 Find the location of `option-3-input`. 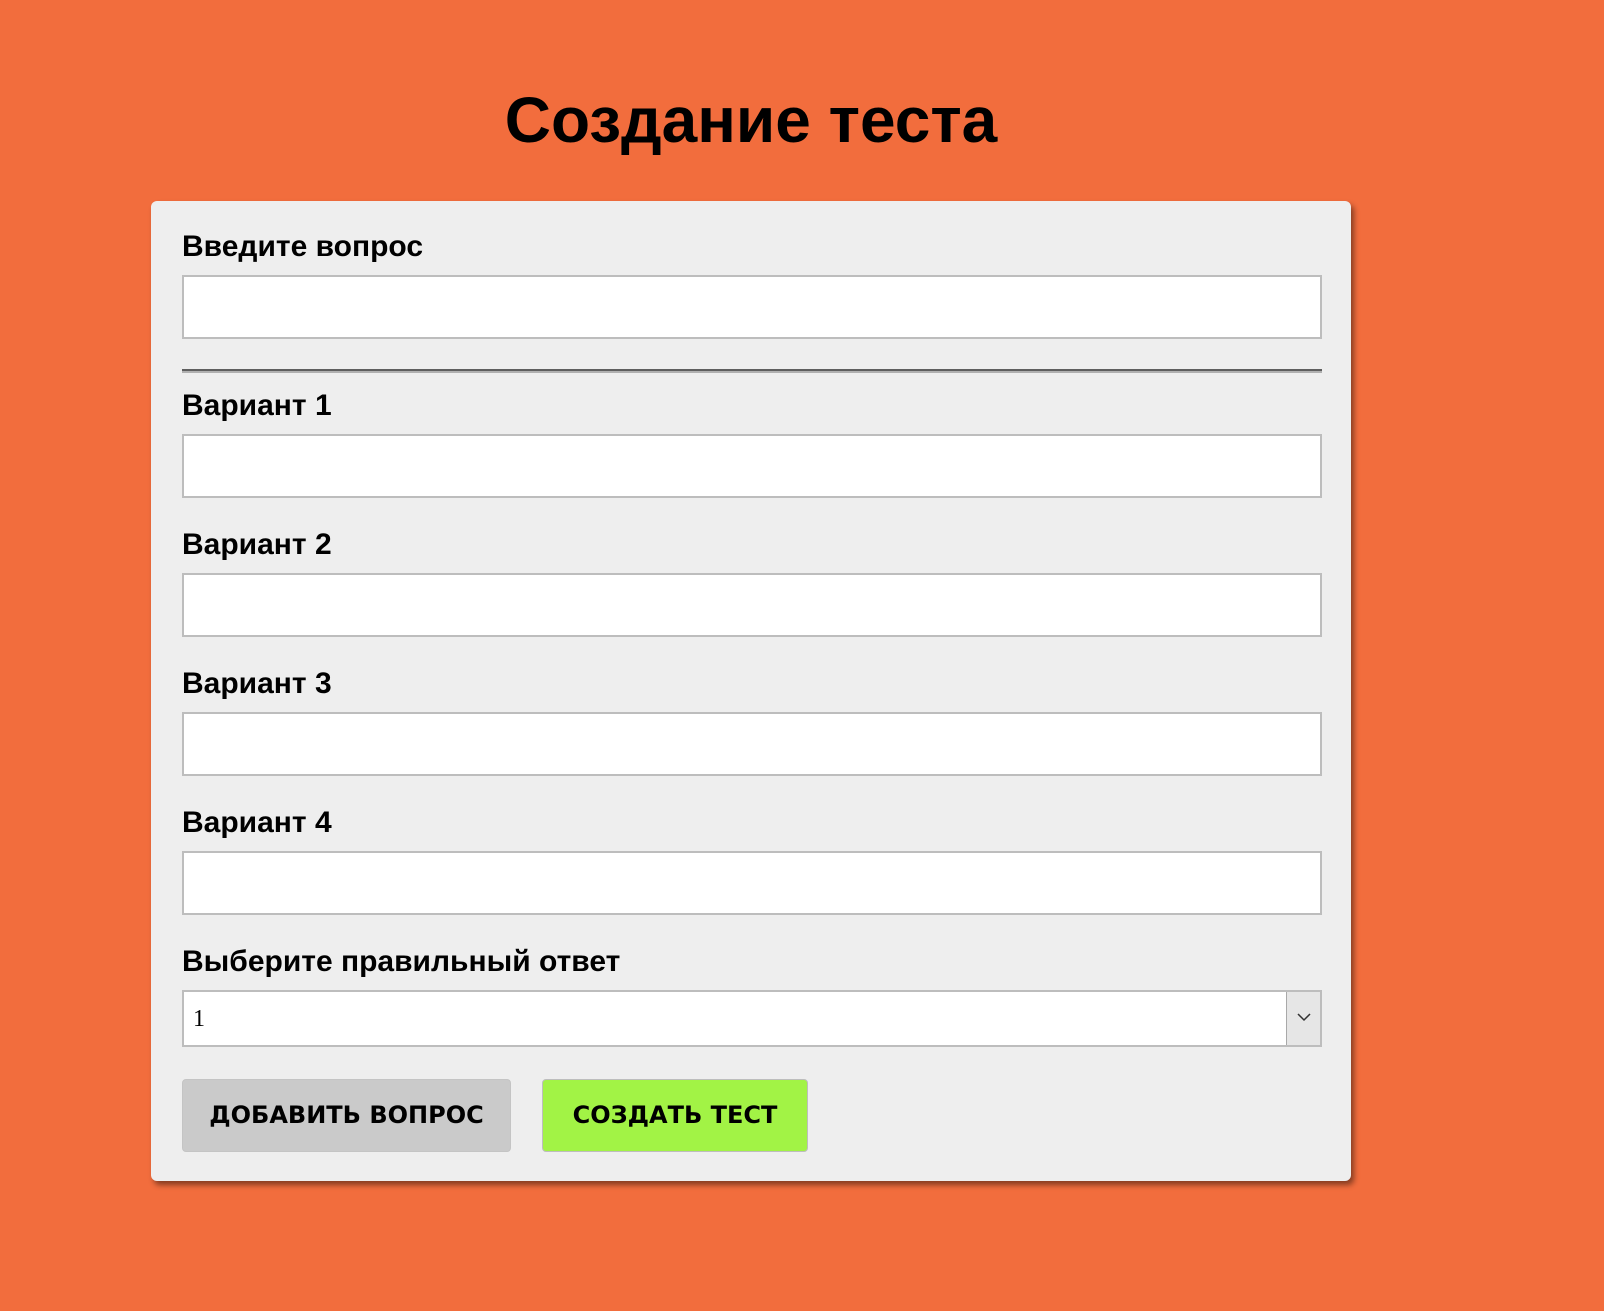

option-3-input is located at coordinates (752, 744).